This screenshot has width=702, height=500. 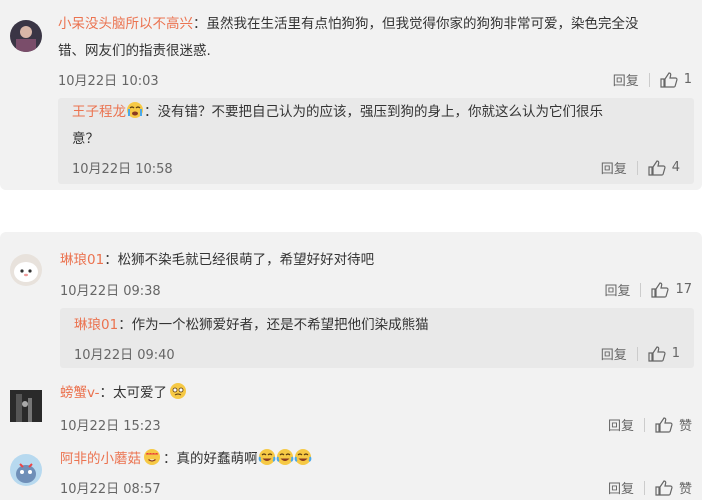 What do you see at coordinates (110, 426) in the screenshot?
I see `comment-date: 10月22日 15:23` at bounding box center [110, 426].